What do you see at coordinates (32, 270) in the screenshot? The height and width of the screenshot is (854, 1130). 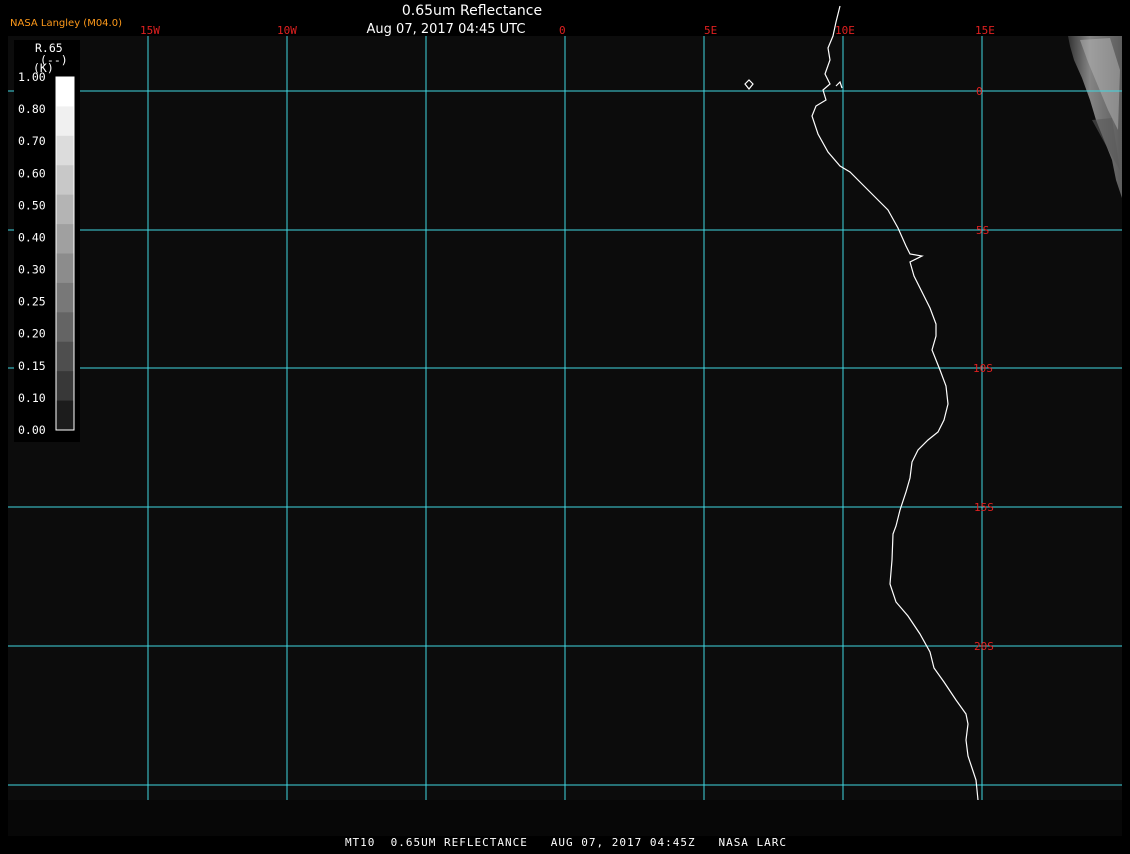 I see `legend-tick-label: 0.30` at bounding box center [32, 270].